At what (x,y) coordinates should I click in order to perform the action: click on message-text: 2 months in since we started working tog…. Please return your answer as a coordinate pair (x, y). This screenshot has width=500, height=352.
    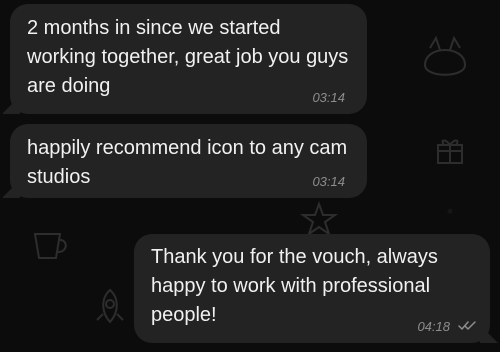
    Looking at the image, I should click on (188, 57).